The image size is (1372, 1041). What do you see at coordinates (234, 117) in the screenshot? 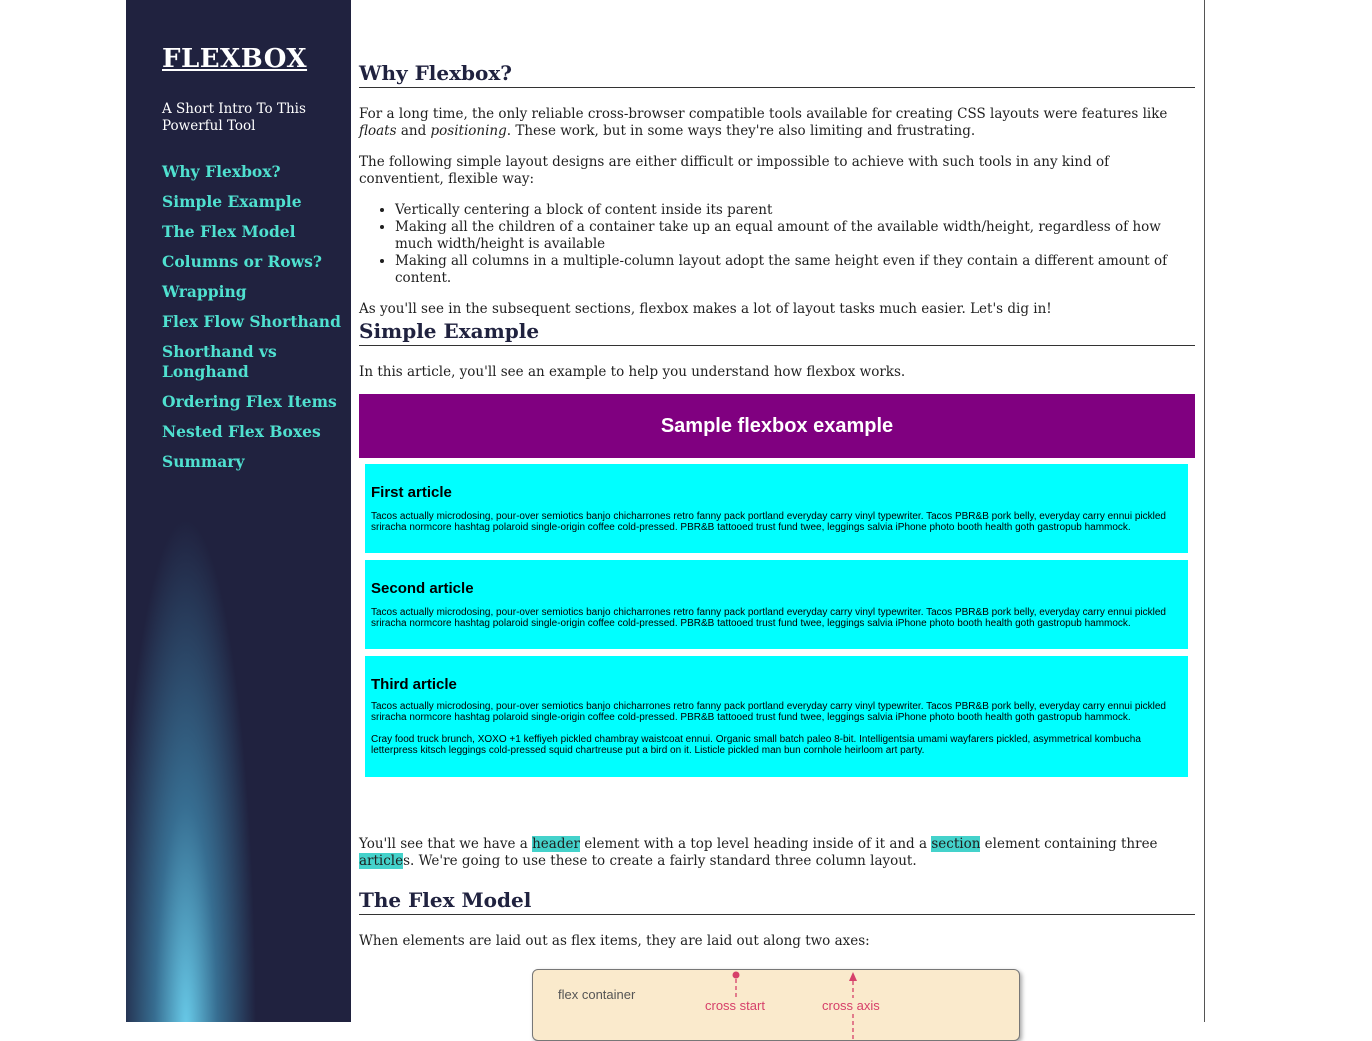
I see `site-tagline: A Short Intro To This Powerful Tool` at bounding box center [234, 117].